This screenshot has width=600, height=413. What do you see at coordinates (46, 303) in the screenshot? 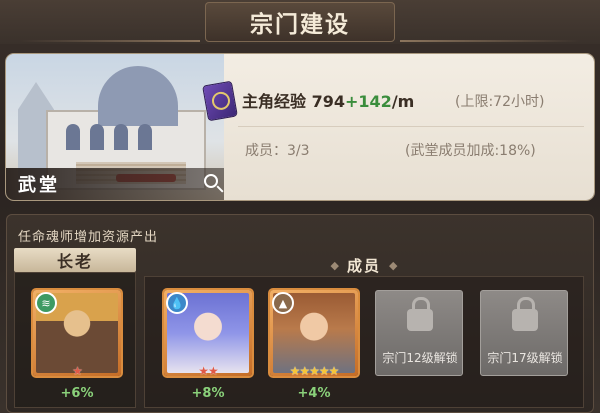
I see `role-badge-icon: ≋` at bounding box center [46, 303].